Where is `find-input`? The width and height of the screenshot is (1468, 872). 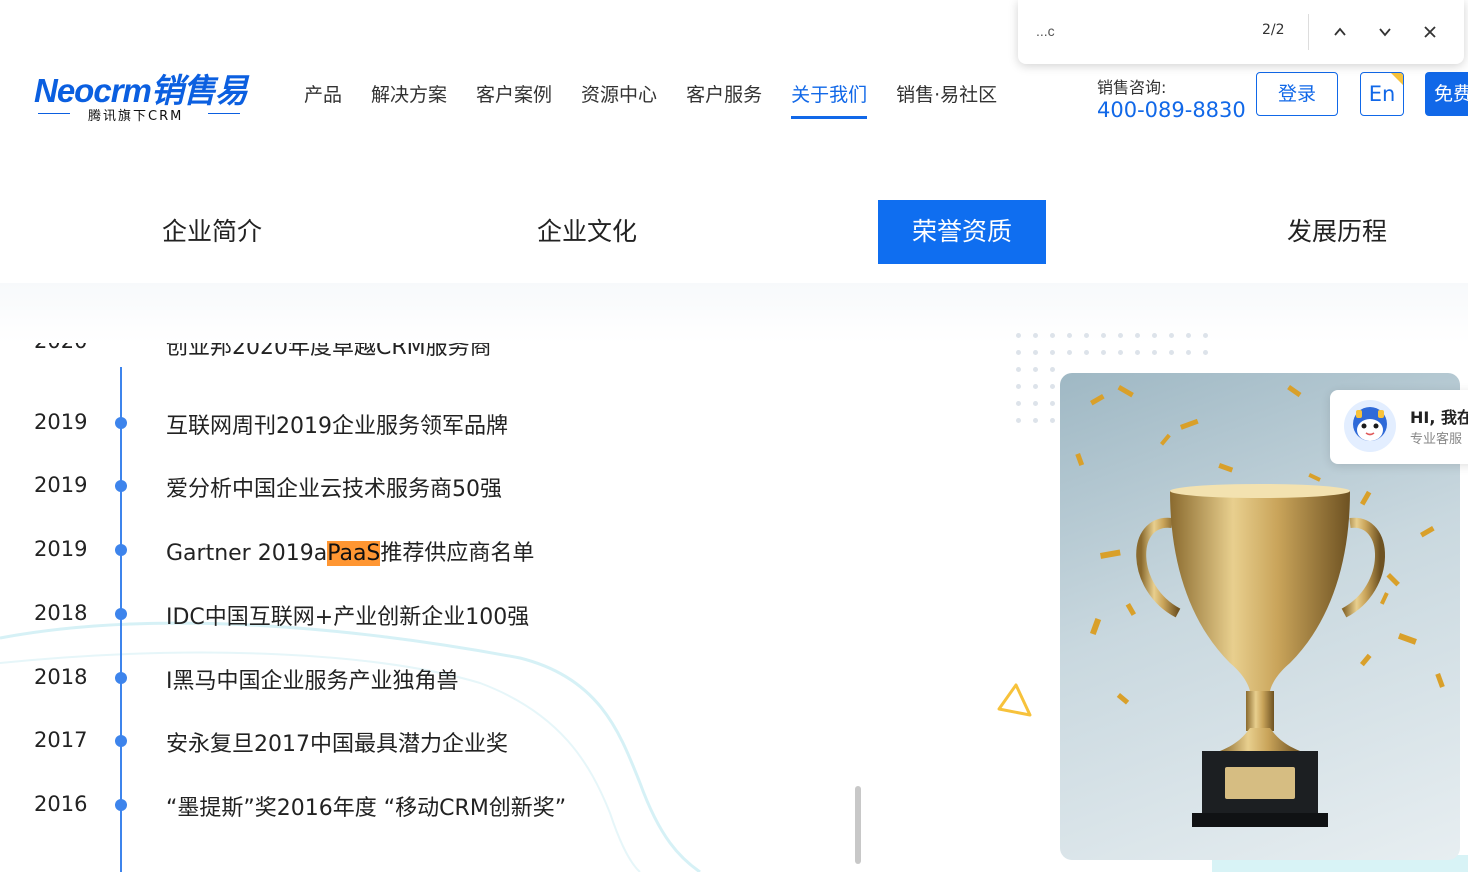 find-input is located at coordinates (1146, 31).